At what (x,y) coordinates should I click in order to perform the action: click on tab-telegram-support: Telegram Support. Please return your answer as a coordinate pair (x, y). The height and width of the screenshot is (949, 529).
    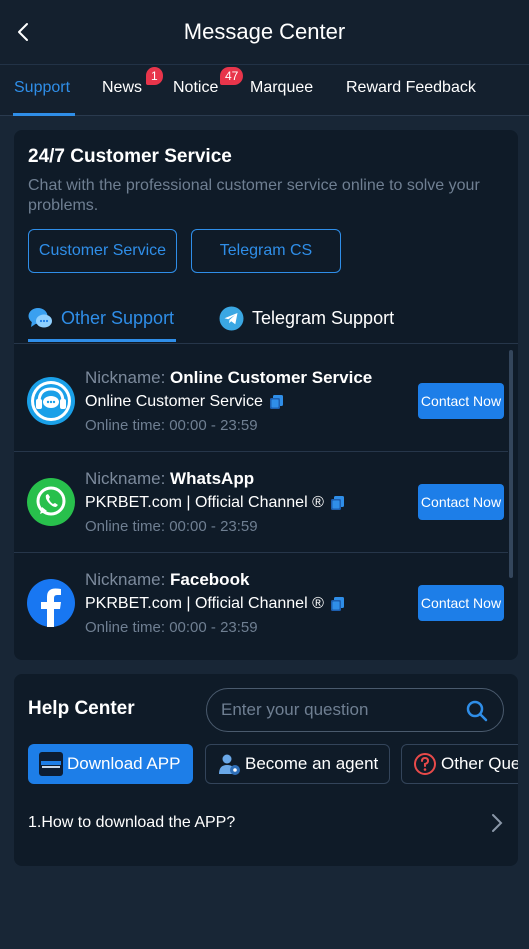
    Looking at the image, I should click on (306, 318).